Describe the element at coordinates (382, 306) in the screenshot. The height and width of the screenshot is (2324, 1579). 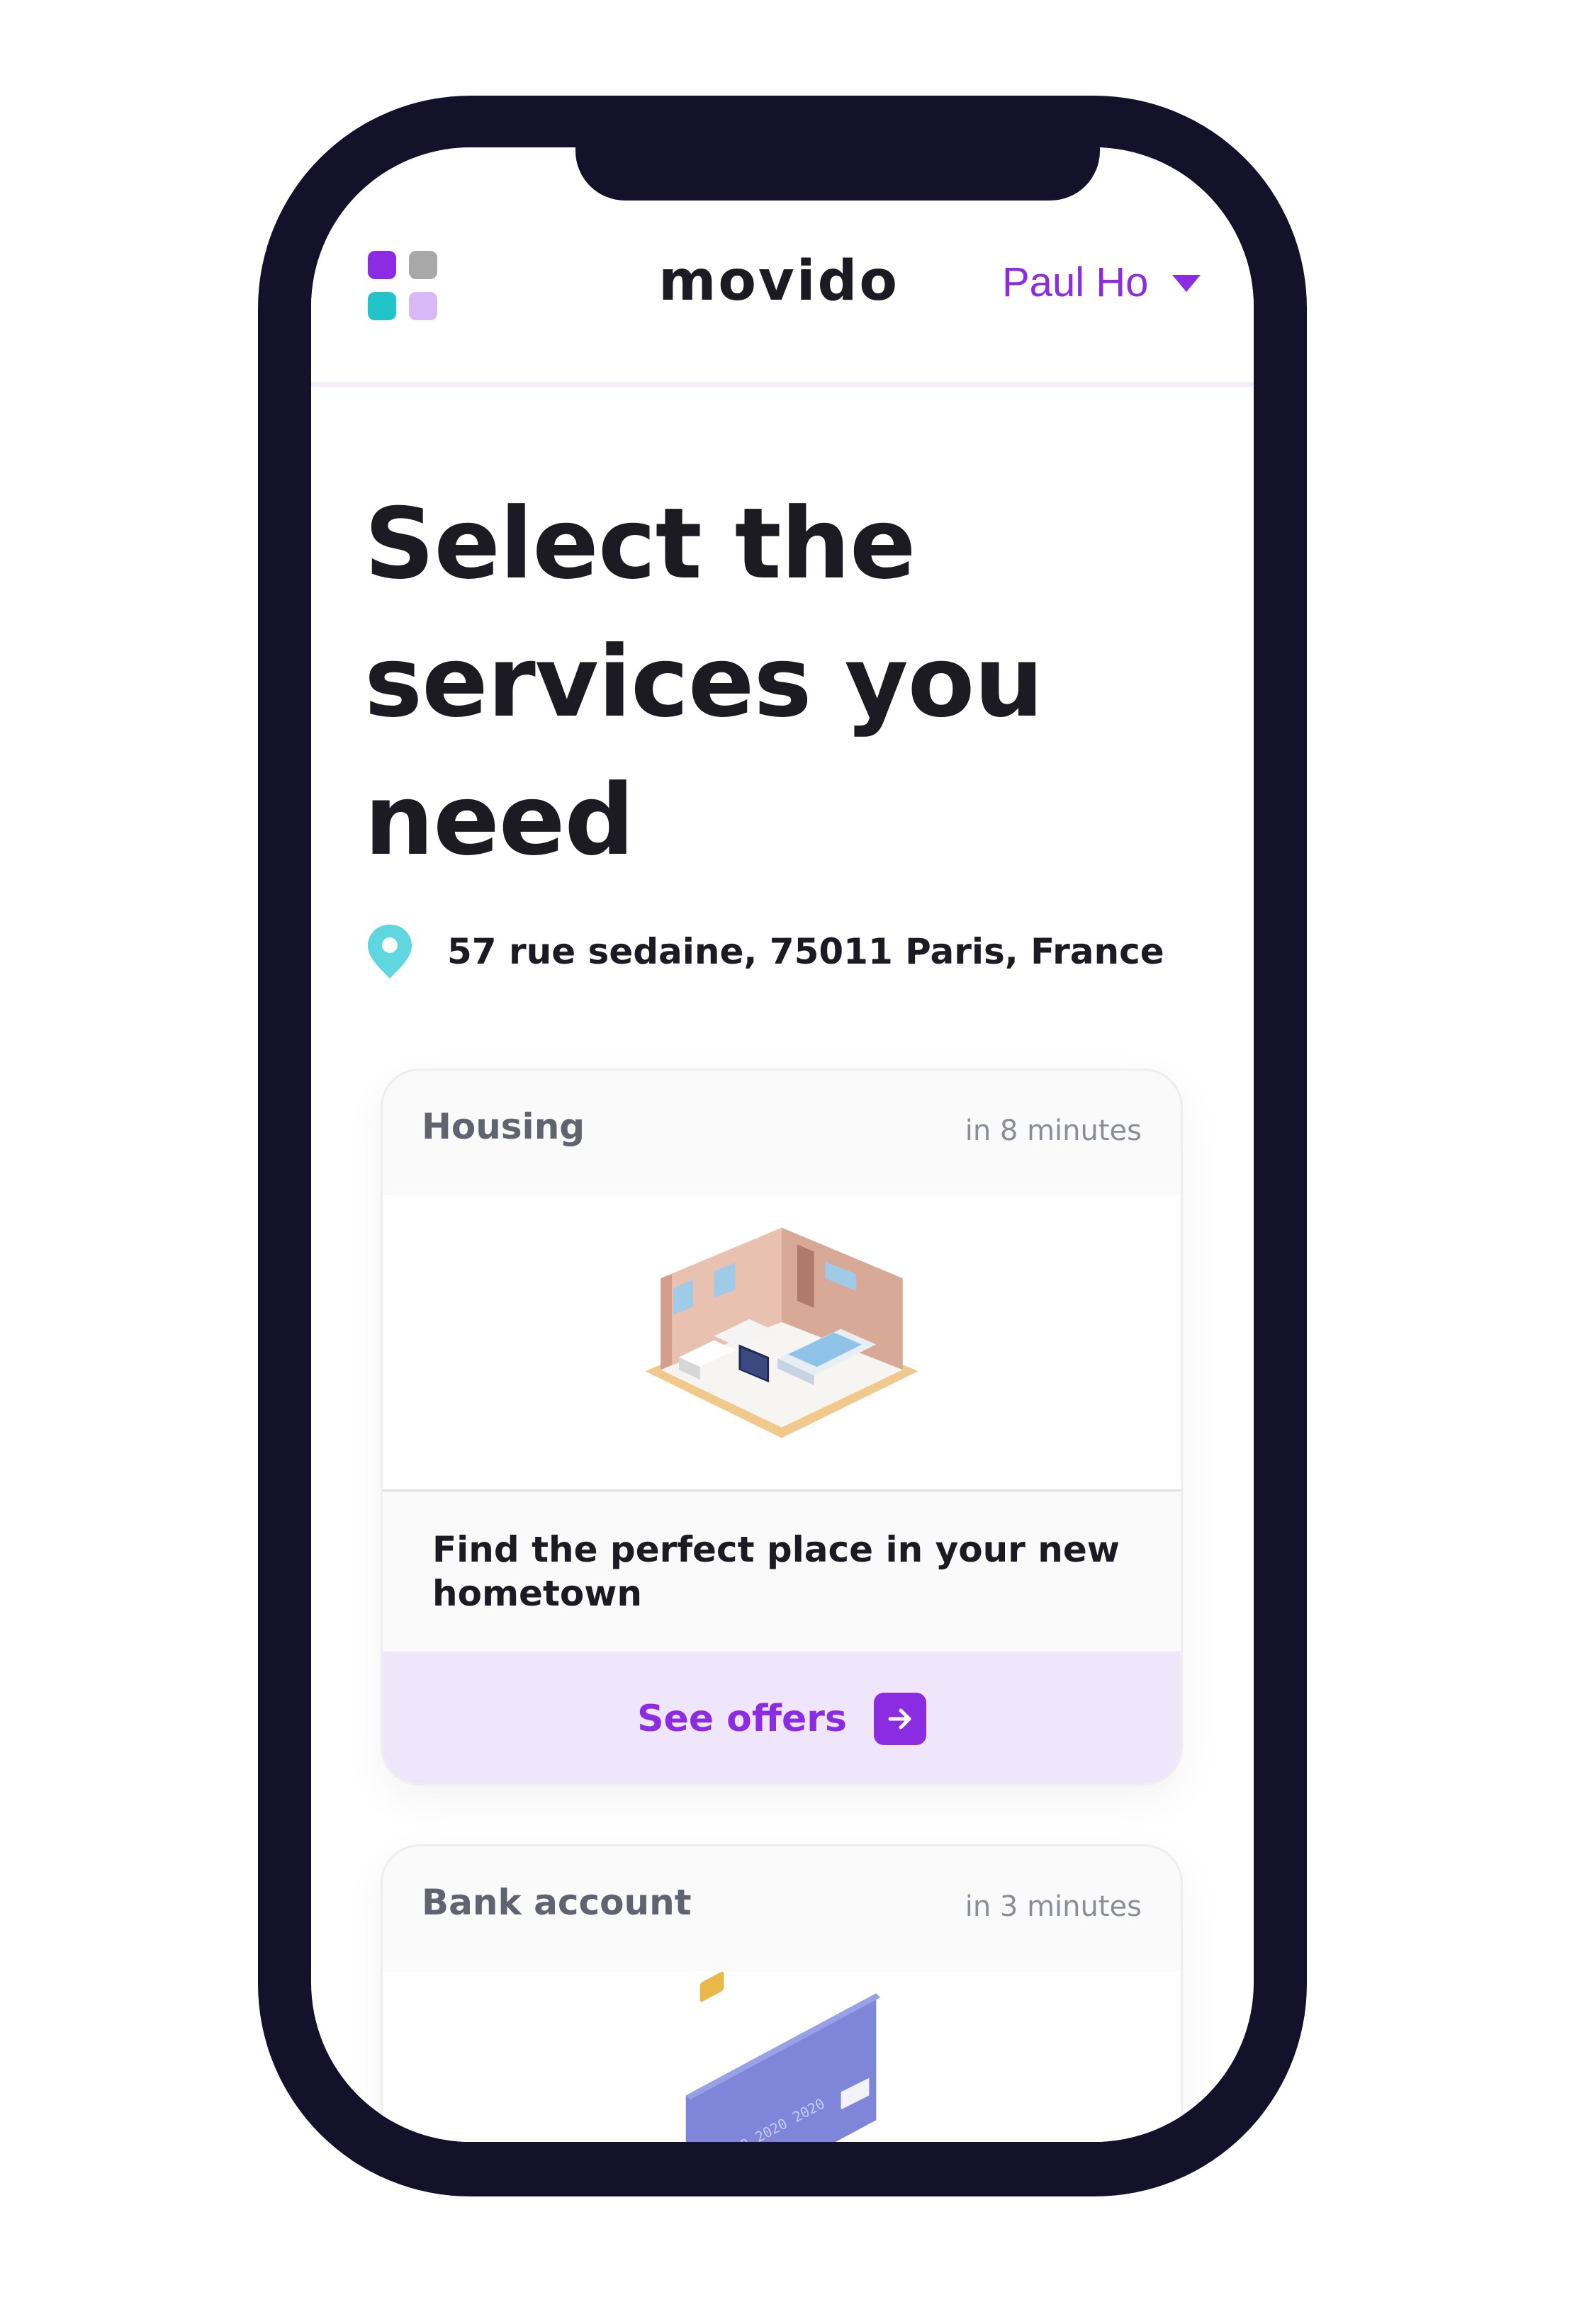
I see `logo-square-teal` at that location.